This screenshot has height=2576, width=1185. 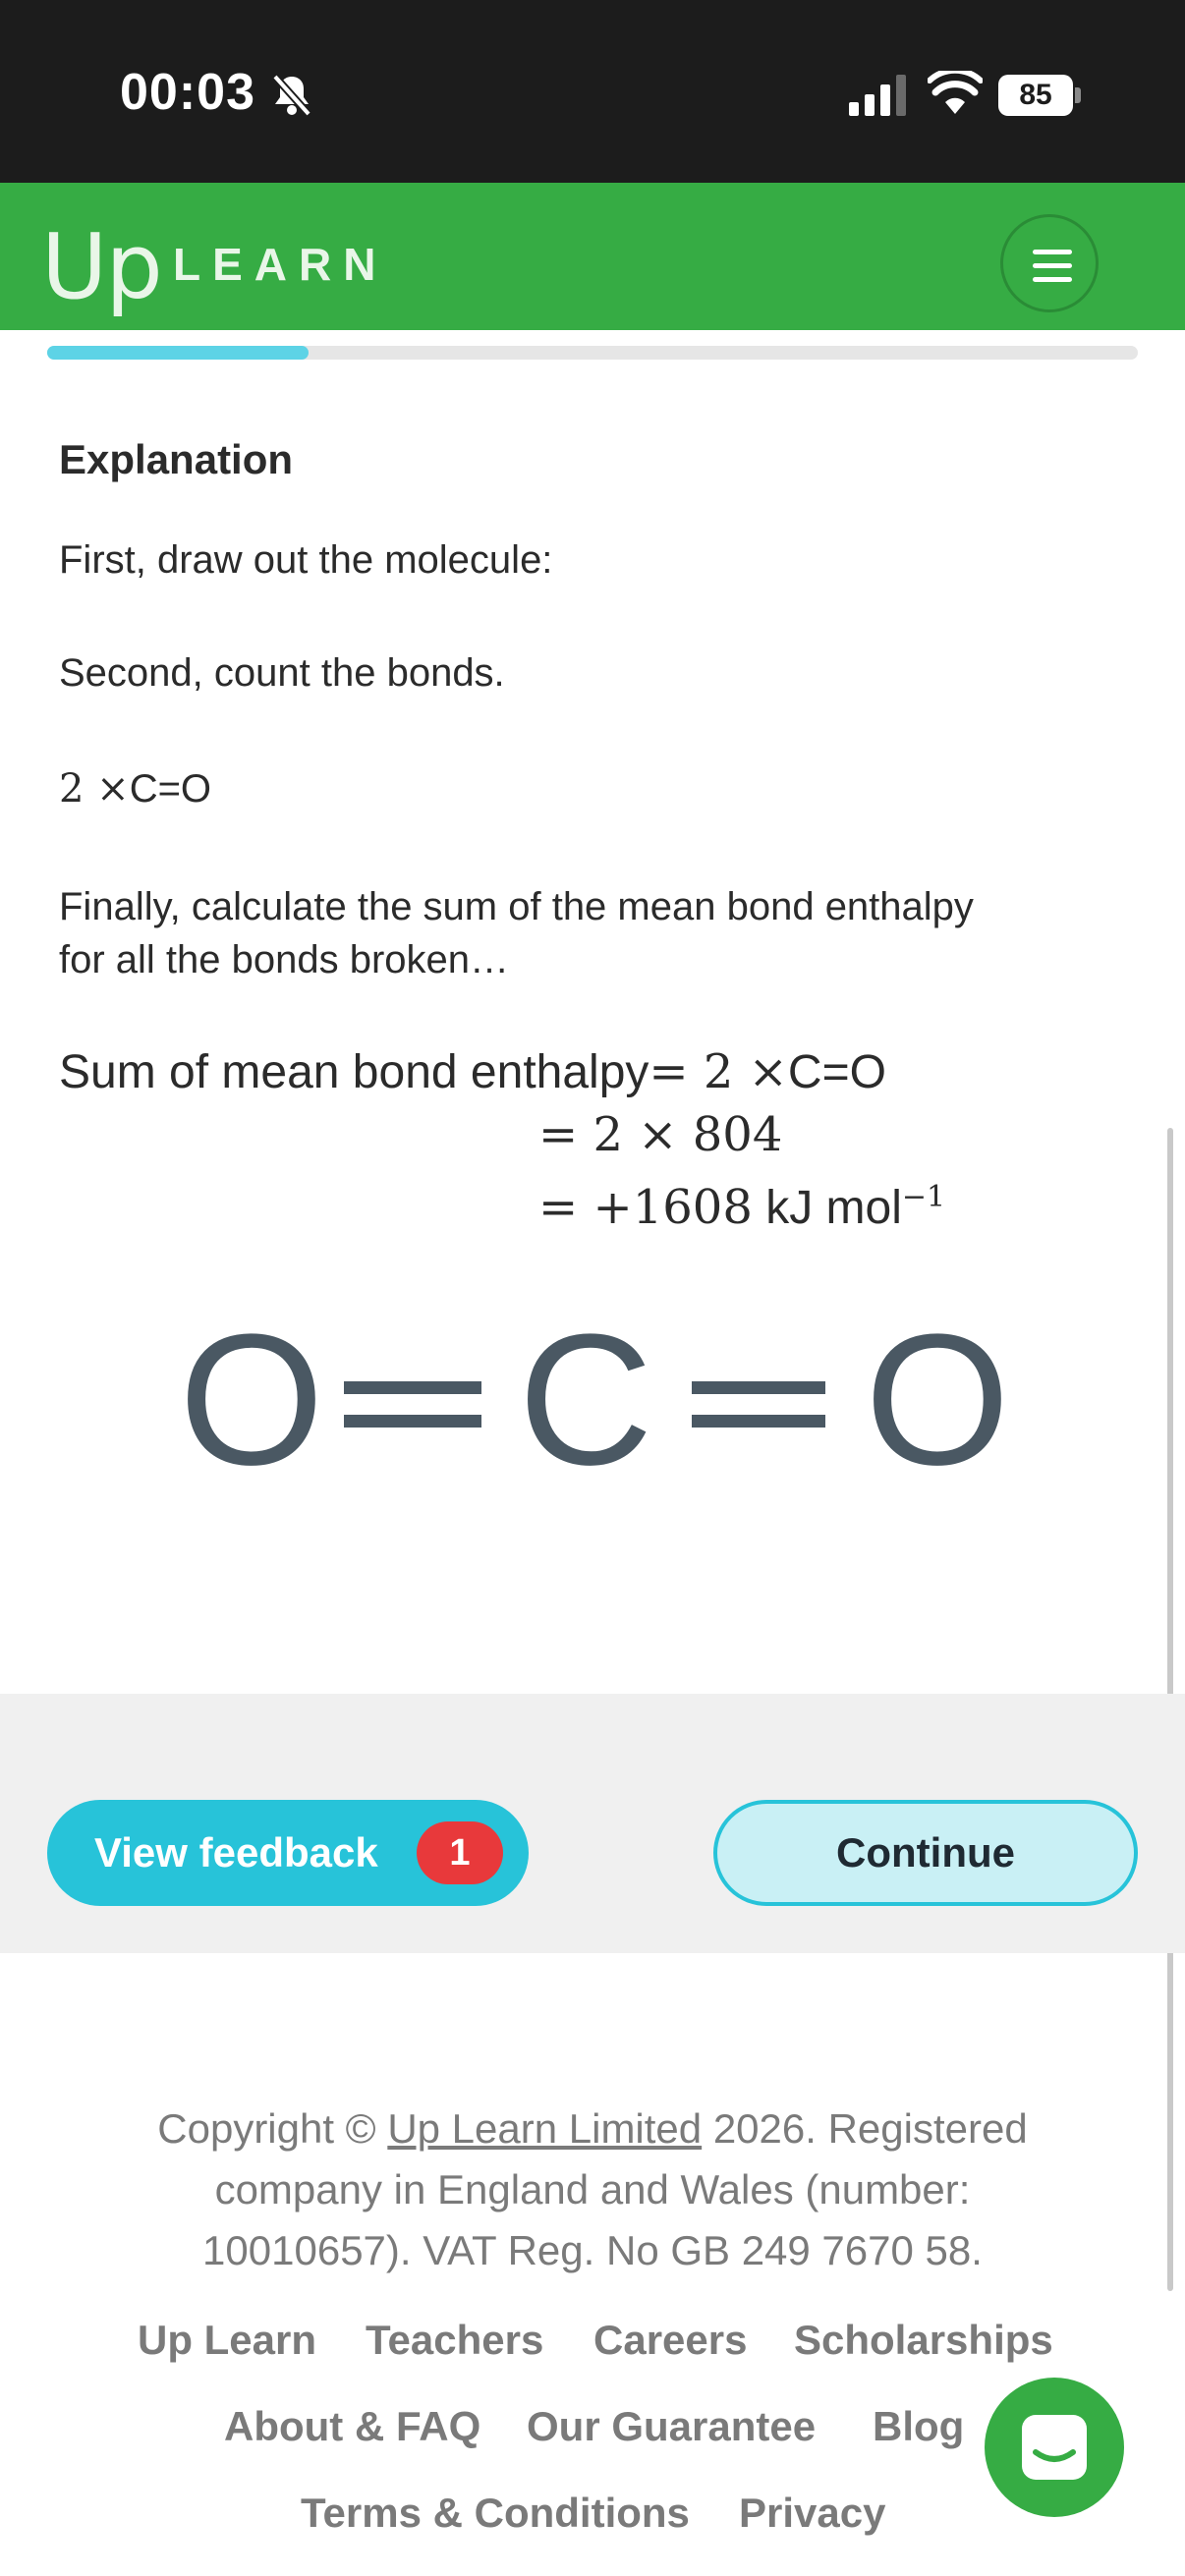 I want to click on hamburger-menu-button, so click(x=1049, y=263).